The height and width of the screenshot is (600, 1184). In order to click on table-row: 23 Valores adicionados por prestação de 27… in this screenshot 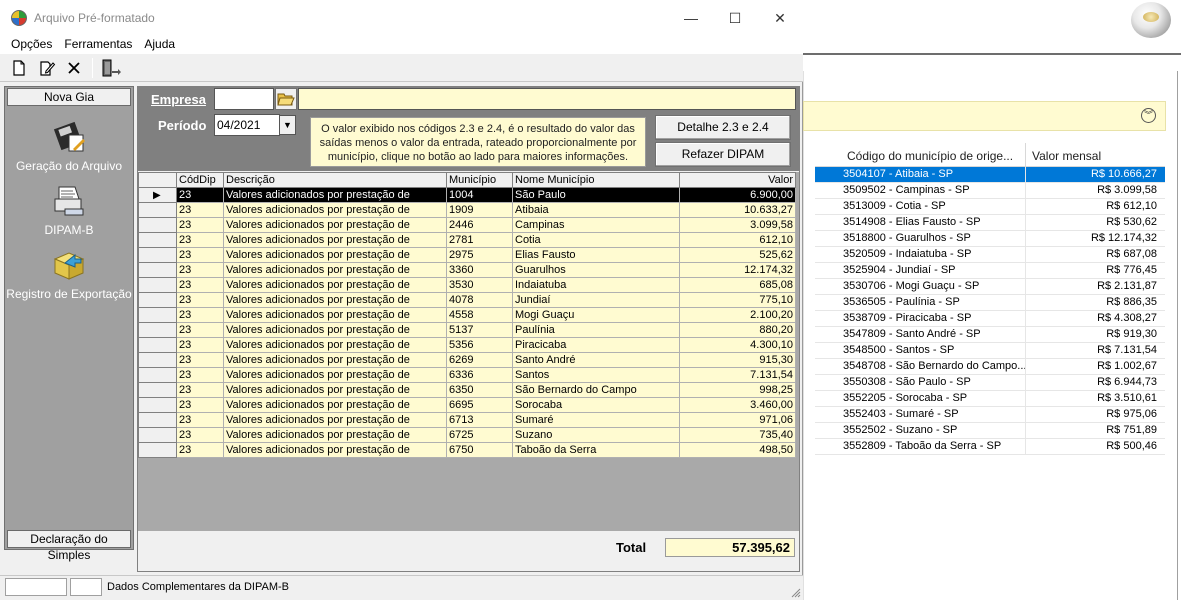, I will do `click(467, 240)`.